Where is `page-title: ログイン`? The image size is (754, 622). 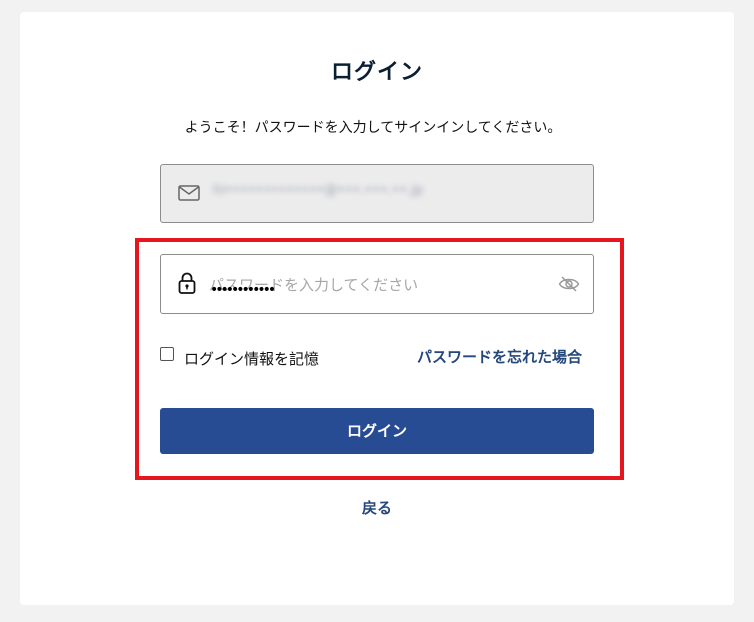
page-title: ログイン is located at coordinates (376, 72).